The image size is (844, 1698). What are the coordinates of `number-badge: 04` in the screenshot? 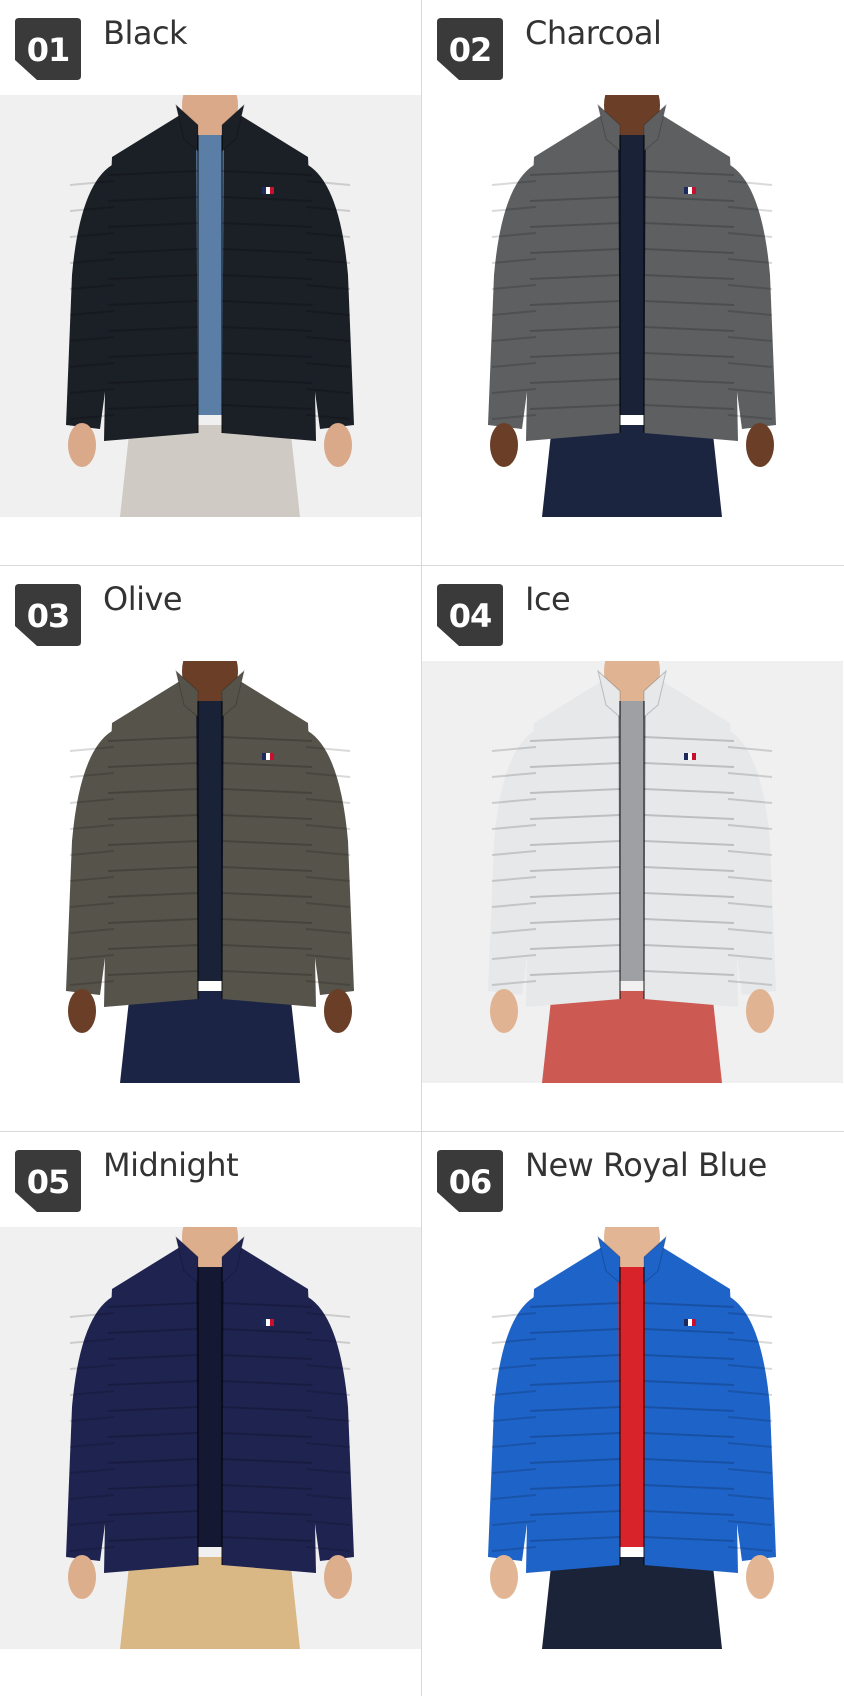 It's located at (470, 615).